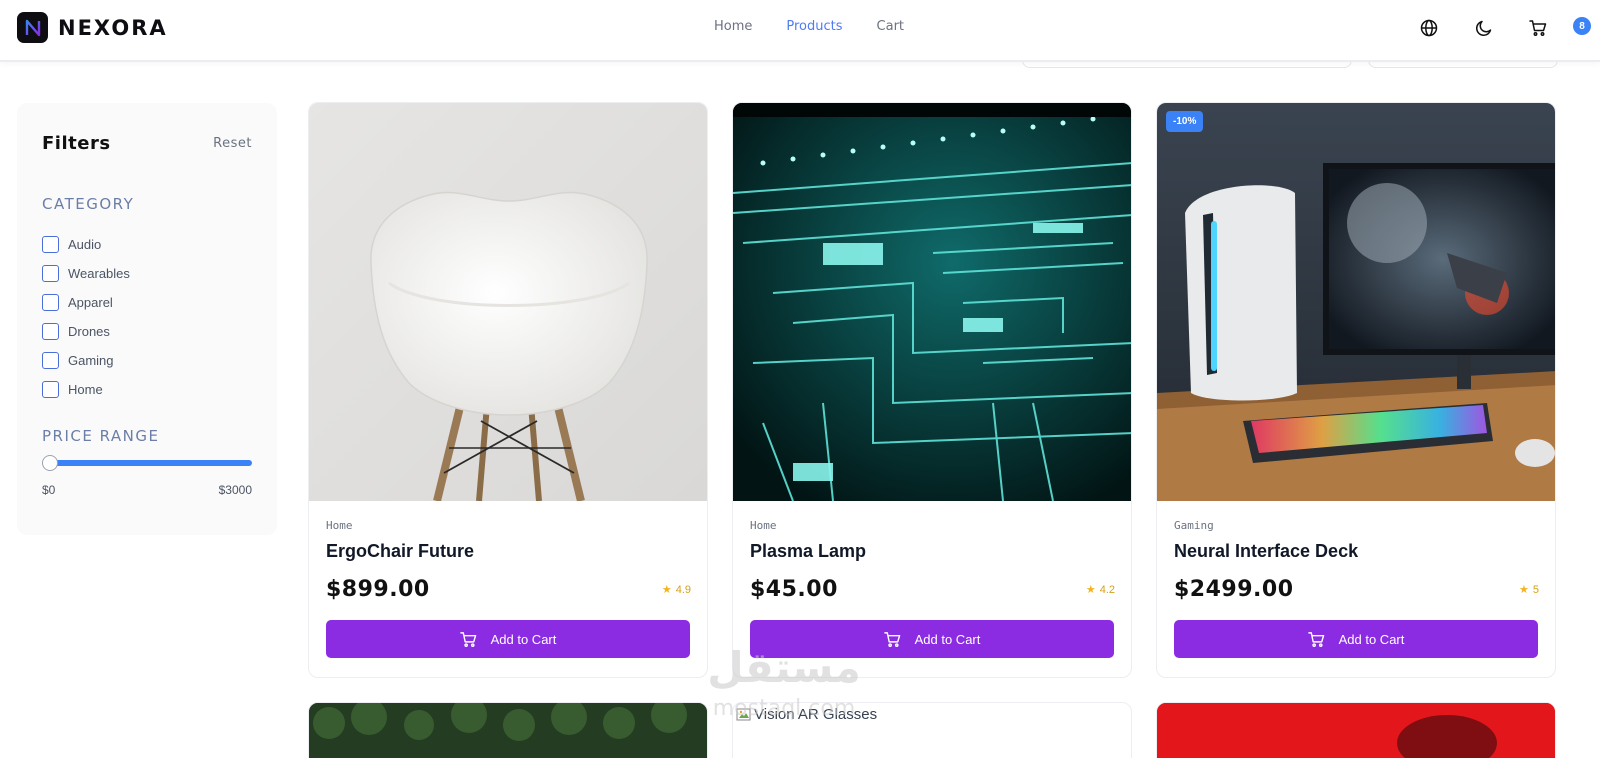  I want to click on category-label: Gaming, so click(91, 360).